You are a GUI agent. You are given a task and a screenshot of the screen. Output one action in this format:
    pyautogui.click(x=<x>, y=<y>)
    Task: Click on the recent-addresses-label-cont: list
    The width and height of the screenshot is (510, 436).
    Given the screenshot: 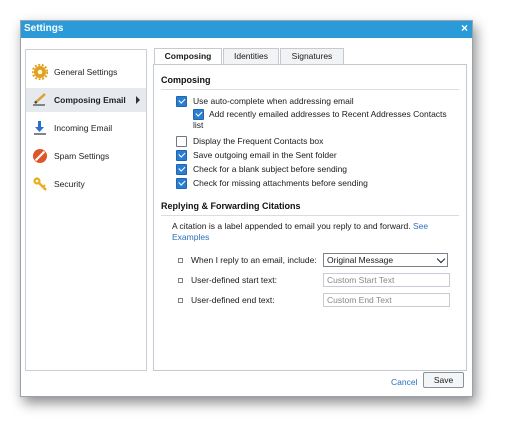 What is the action you would take?
    pyautogui.click(x=198, y=125)
    